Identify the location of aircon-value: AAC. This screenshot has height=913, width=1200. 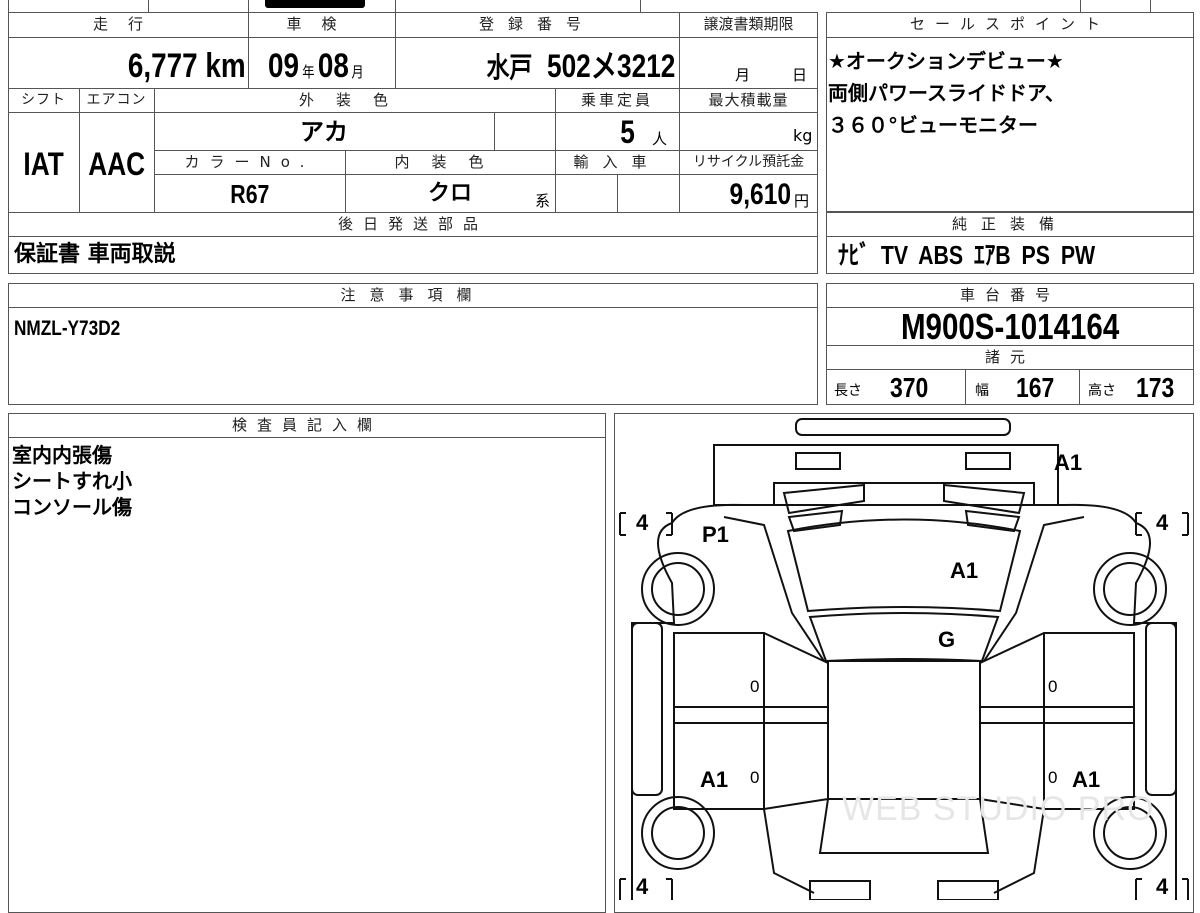
(116, 164).